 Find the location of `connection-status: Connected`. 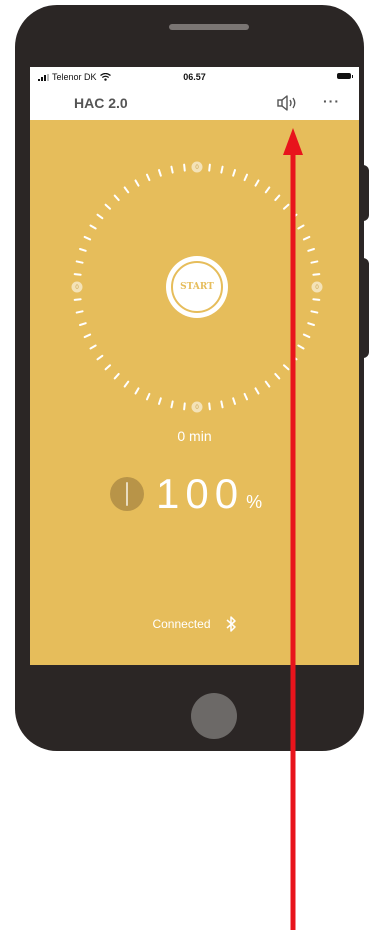

connection-status: Connected is located at coordinates (194, 624).